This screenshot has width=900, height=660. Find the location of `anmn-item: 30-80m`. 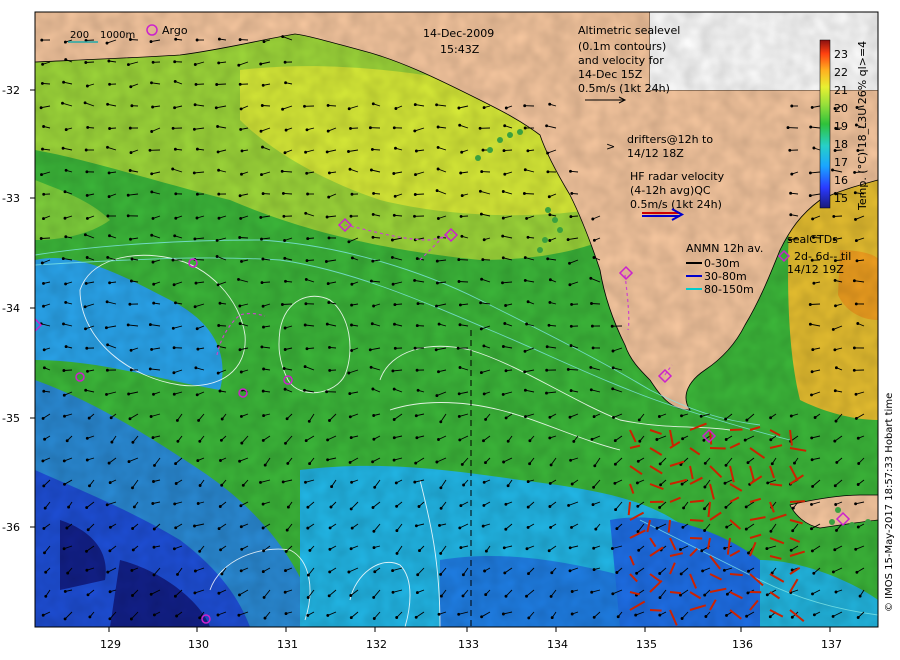

anmn-item: 30-80m is located at coordinates (725, 276).